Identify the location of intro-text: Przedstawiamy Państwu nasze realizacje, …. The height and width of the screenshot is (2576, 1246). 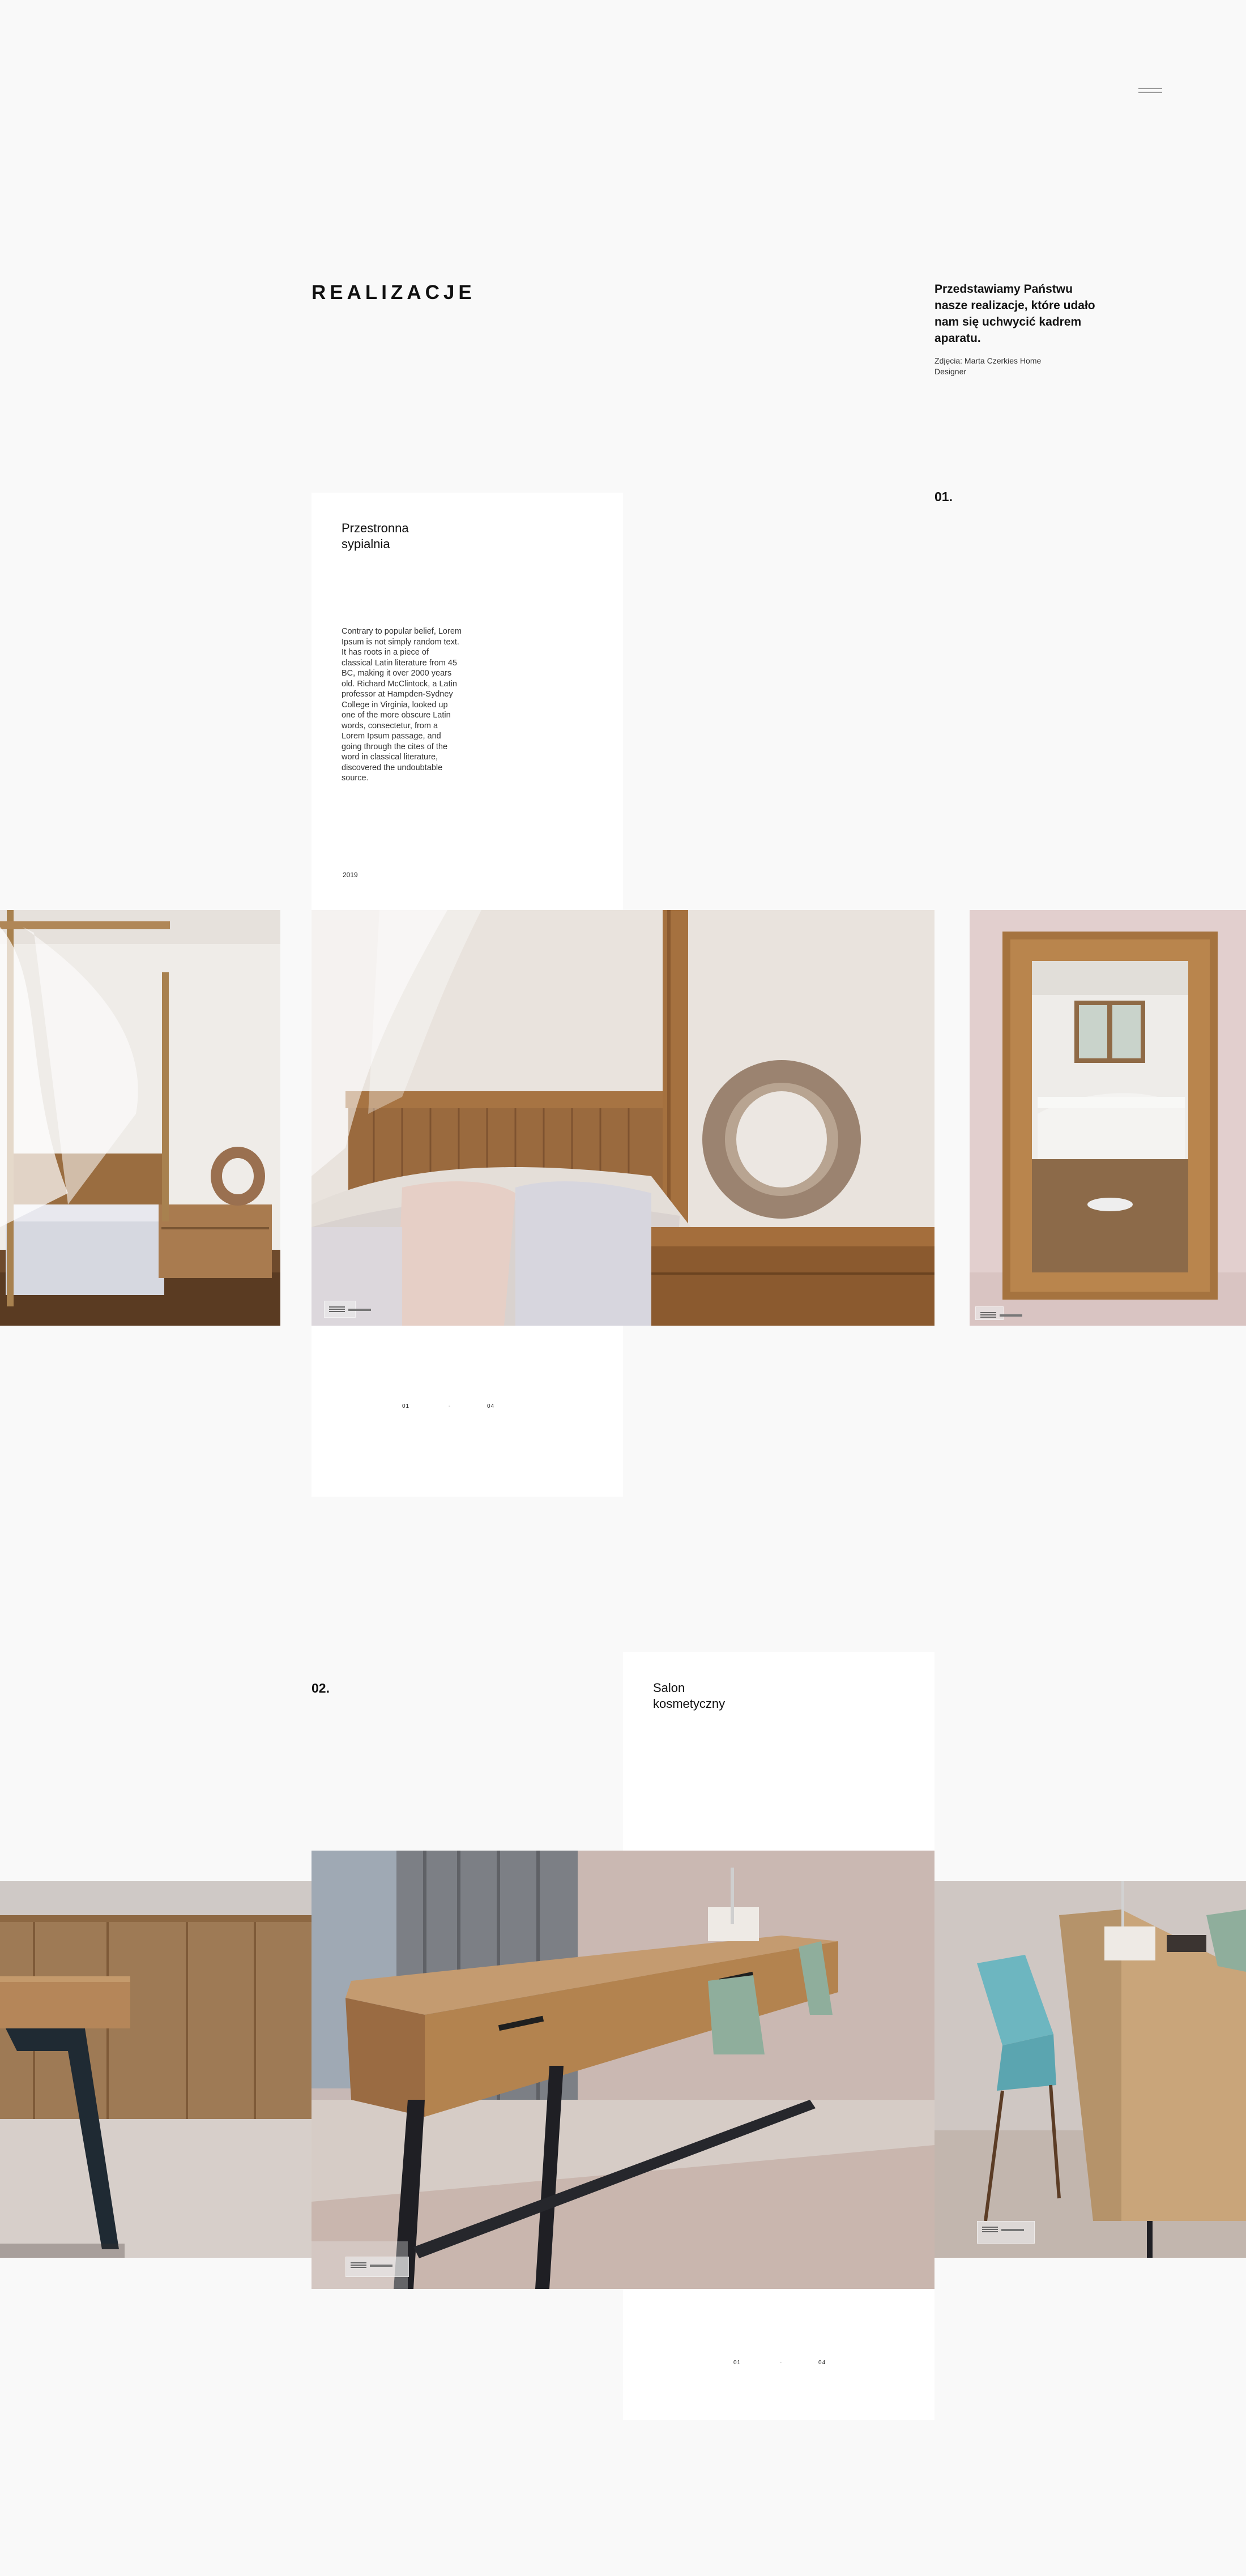
(1015, 314).